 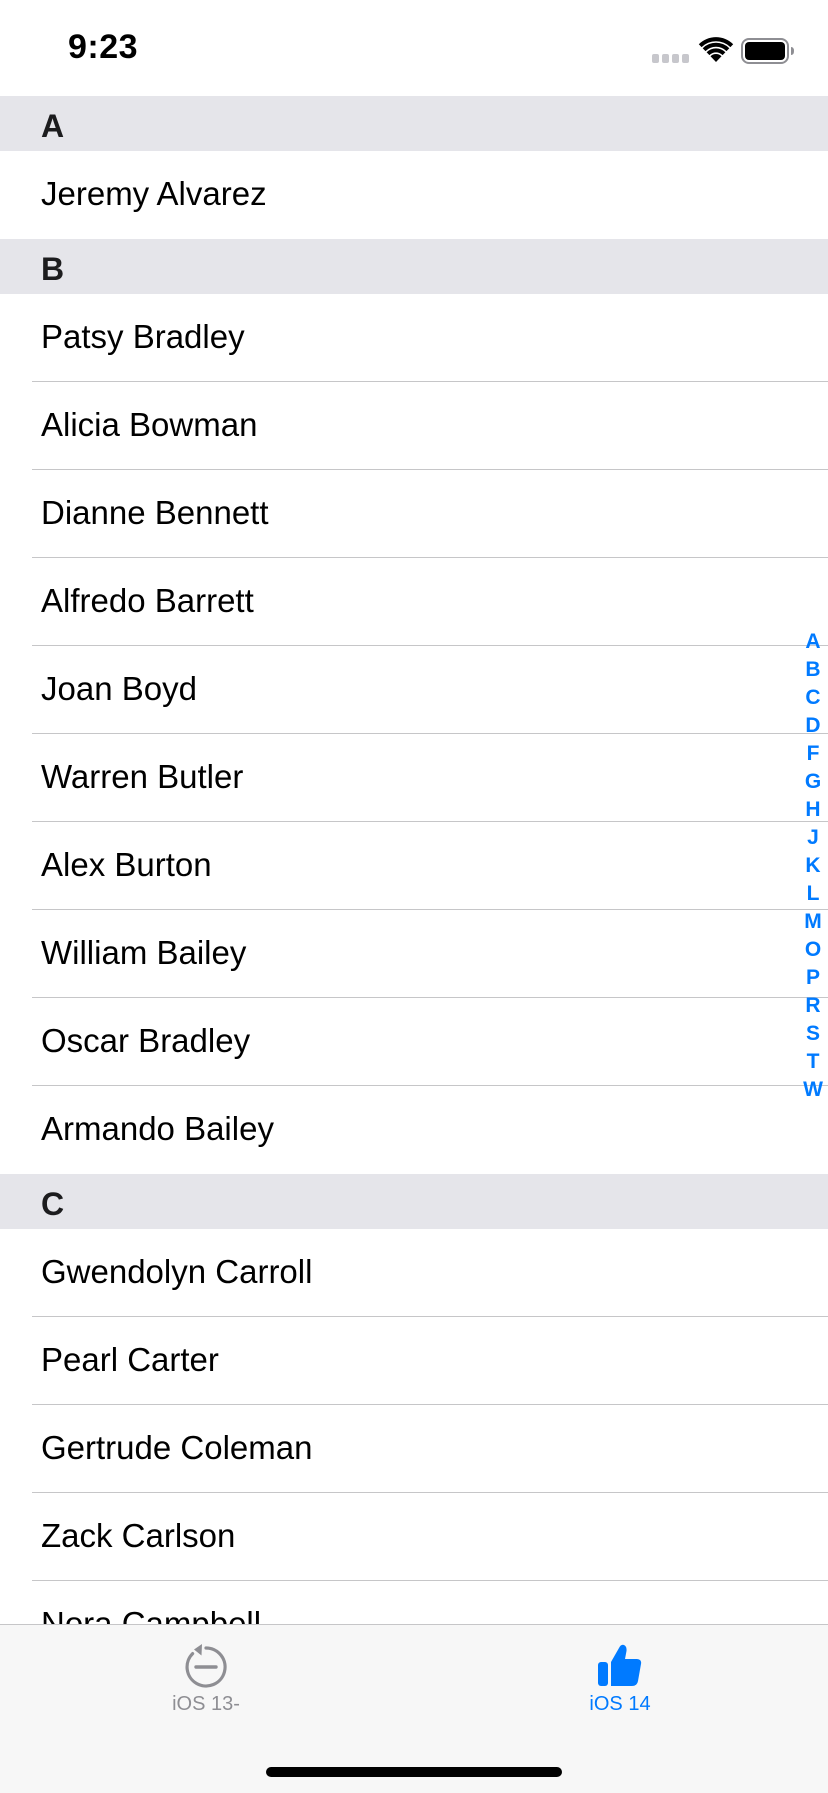 I want to click on contact-row: Joan Boyd, so click(x=414, y=690).